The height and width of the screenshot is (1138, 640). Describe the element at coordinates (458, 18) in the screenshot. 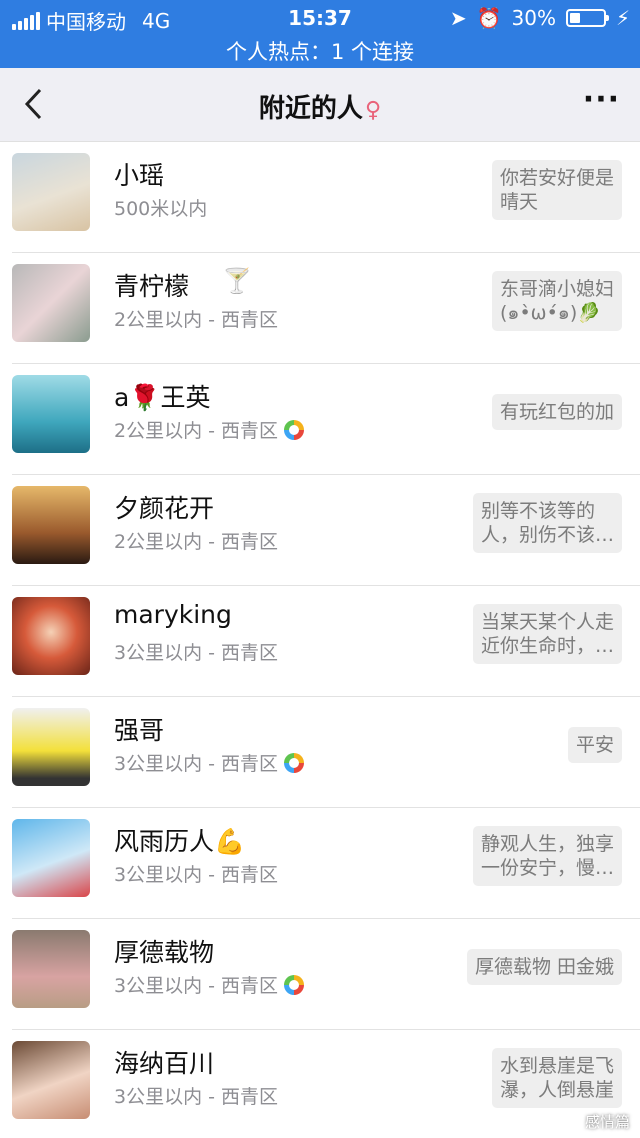

I see `location-arrow-icon: ➤` at that location.